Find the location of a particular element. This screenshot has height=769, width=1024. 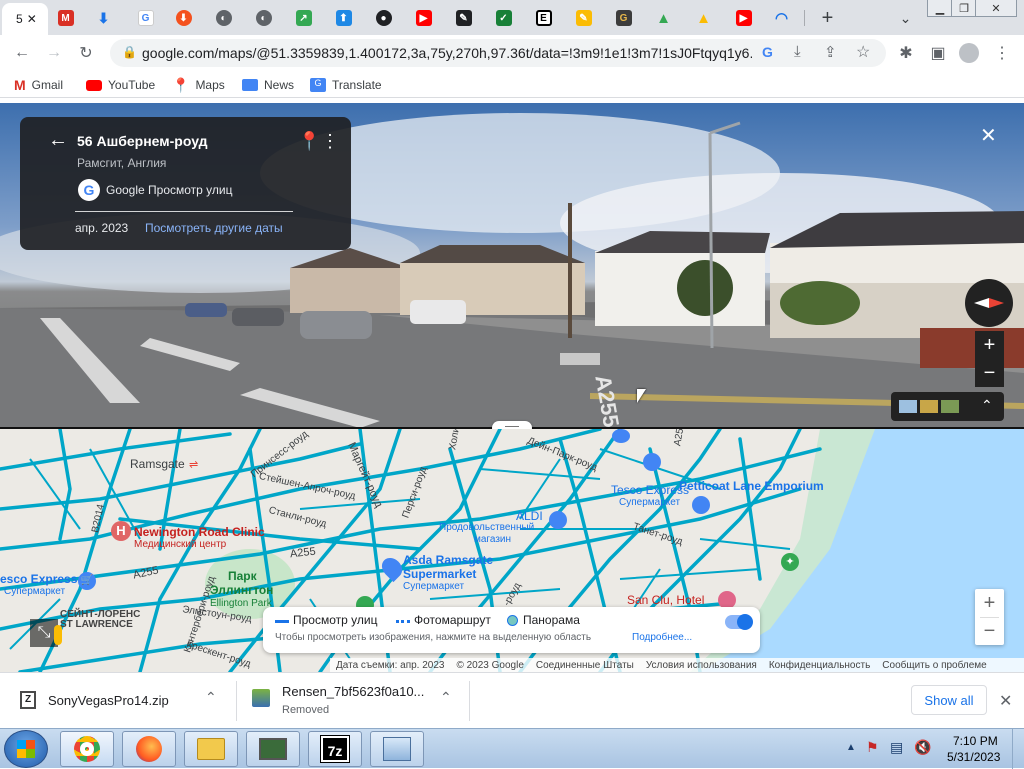

more-vert-icon: ⋮ is located at coordinates (330, 141).